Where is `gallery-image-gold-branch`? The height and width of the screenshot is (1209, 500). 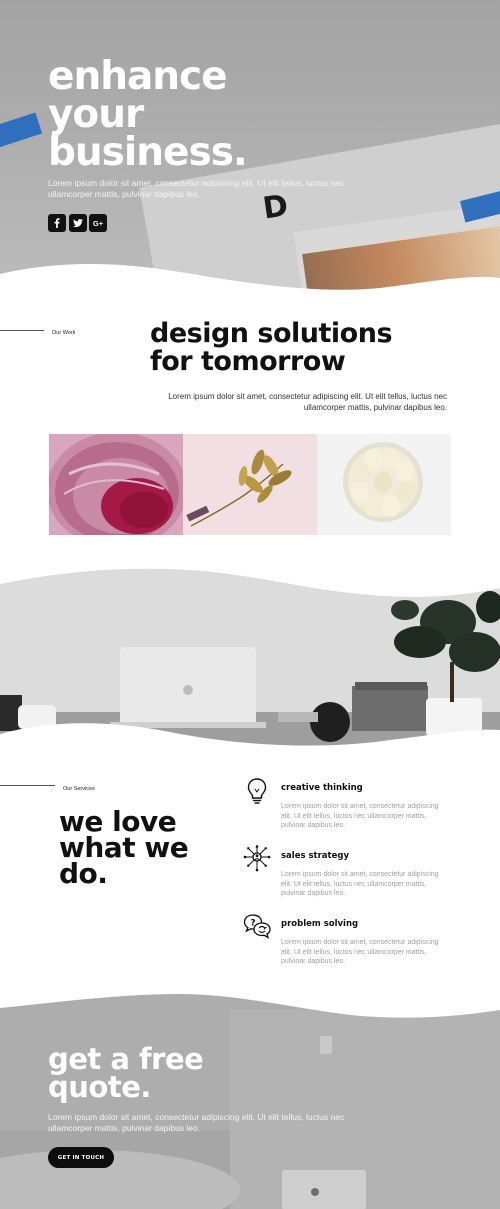 gallery-image-gold-branch is located at coordinates (250, 484).